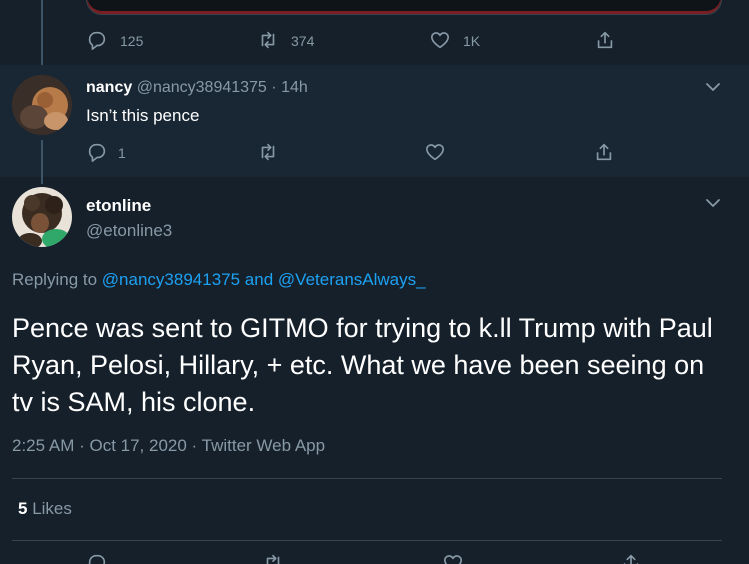 The width and height of the screenshot is (749, 564). Describe the element at coordinates (404, 7) in the screenshot. I see `media-card` at that location.